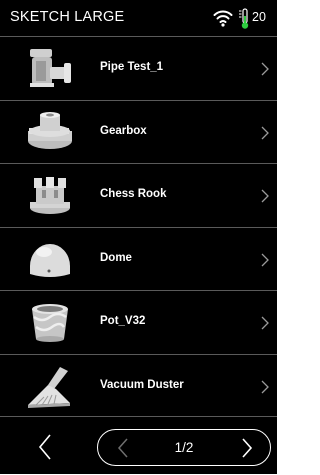 The height and width of the screenshot is (475, 320). What do you see at coordinates (116, 257) in the screenshot?
I see `list-item-label: Dome` at bounding box center [116, 257].